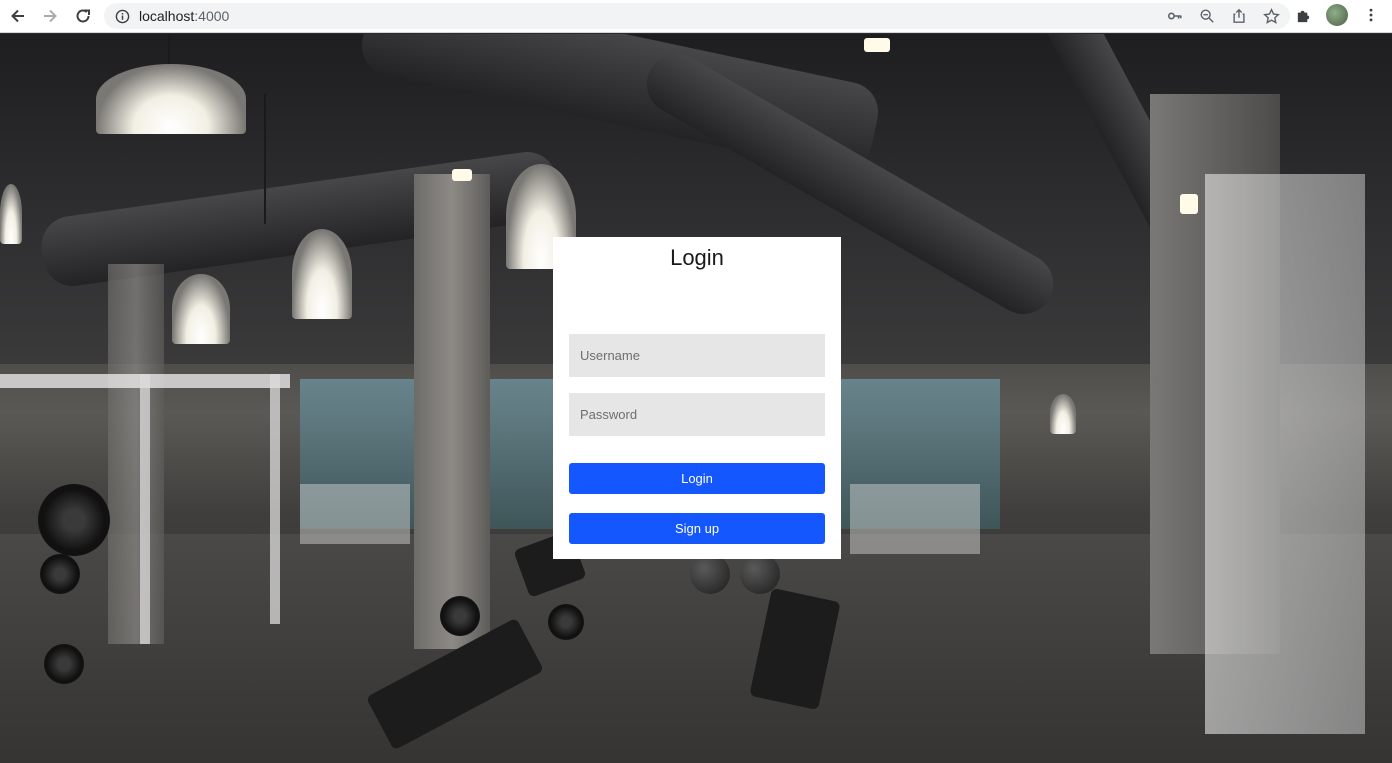  Describe the element at coordinates (697, 355) in the screenshot. I see `username-input` at that location.